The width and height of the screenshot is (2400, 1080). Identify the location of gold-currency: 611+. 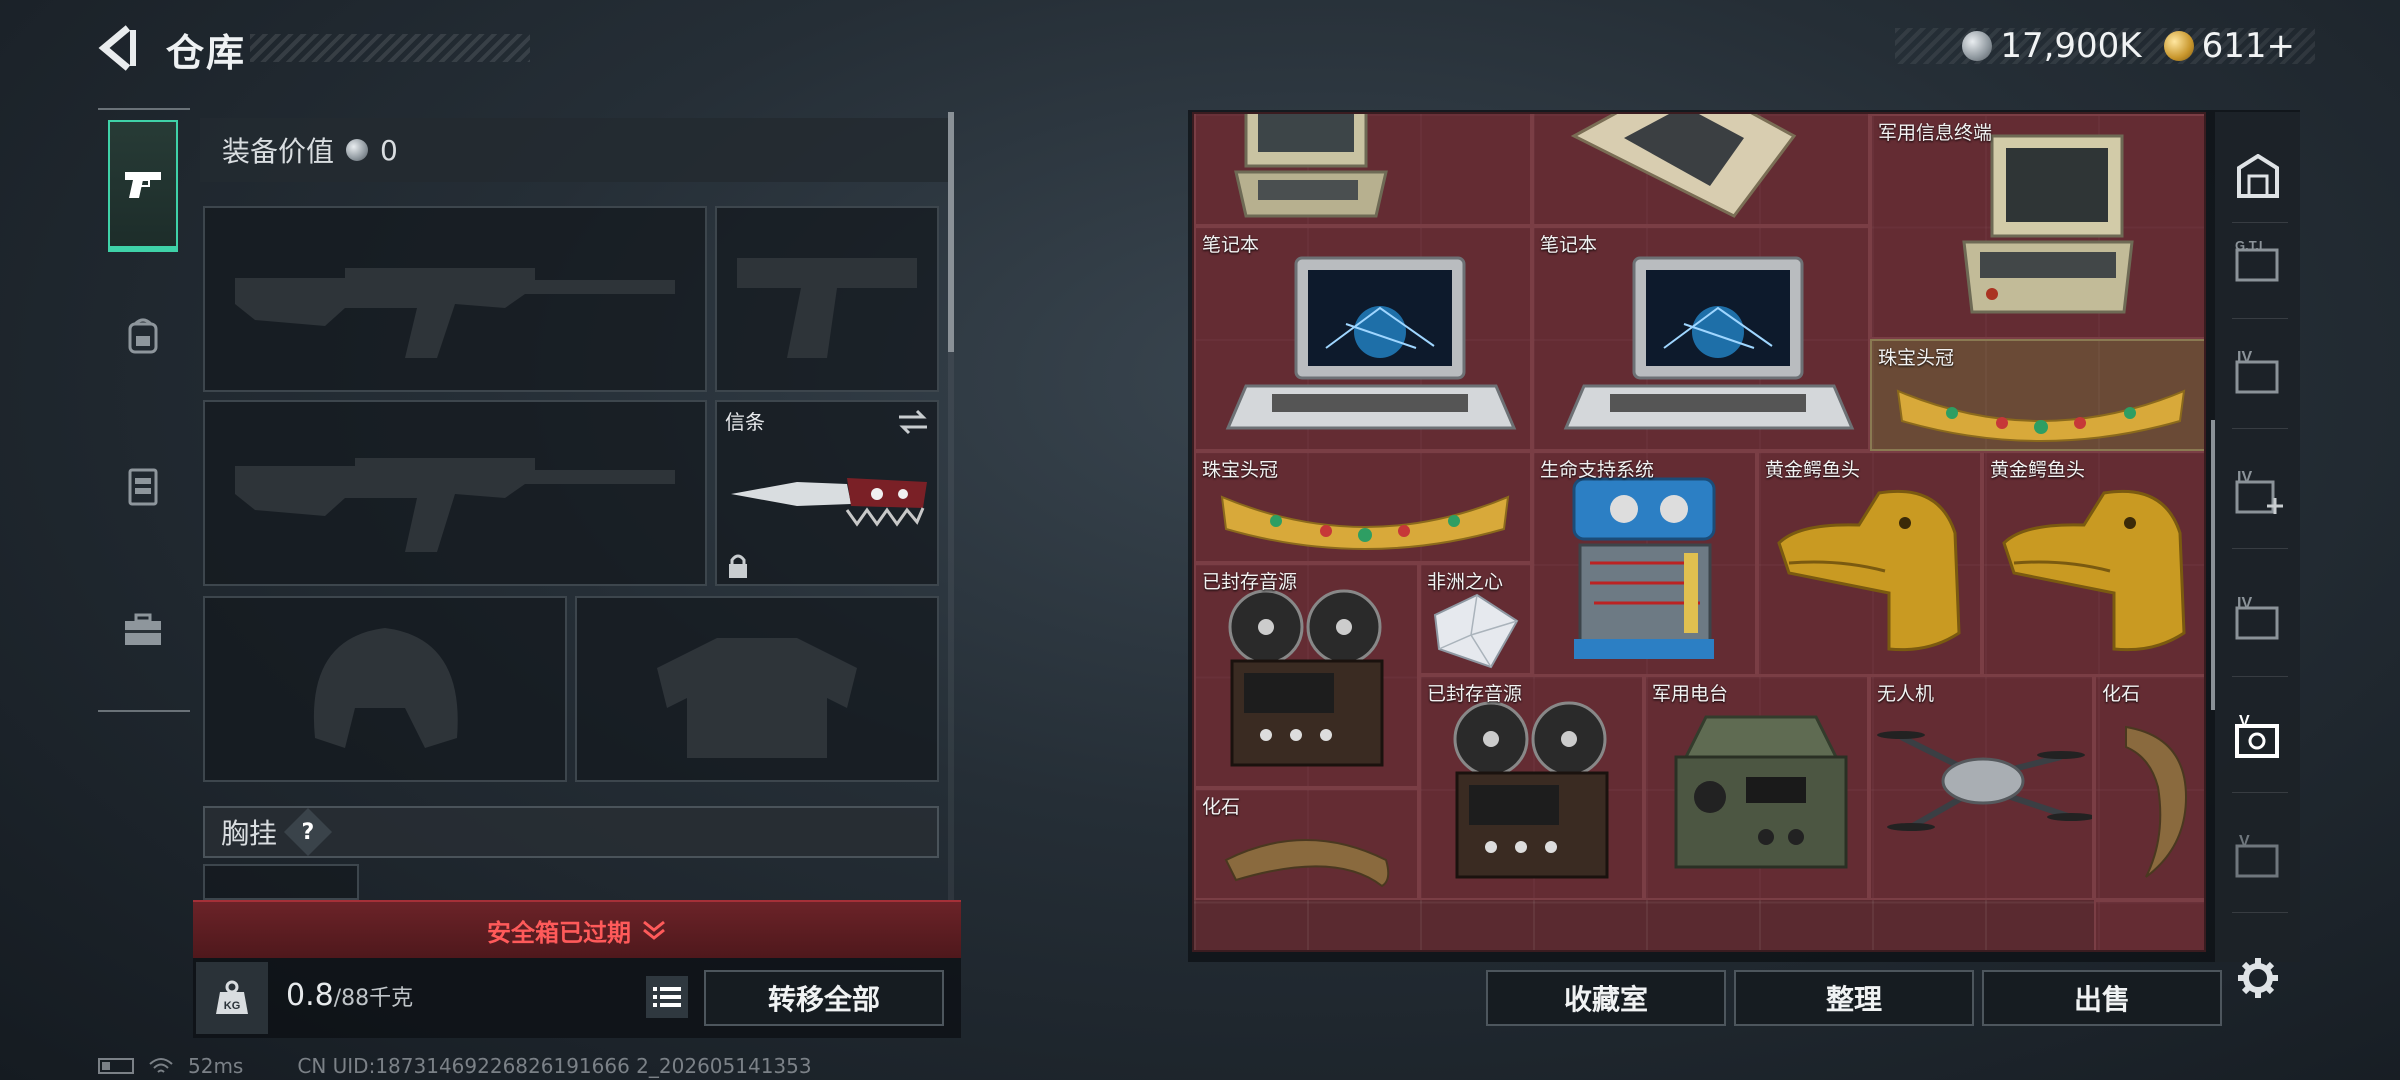
(2229, 46).